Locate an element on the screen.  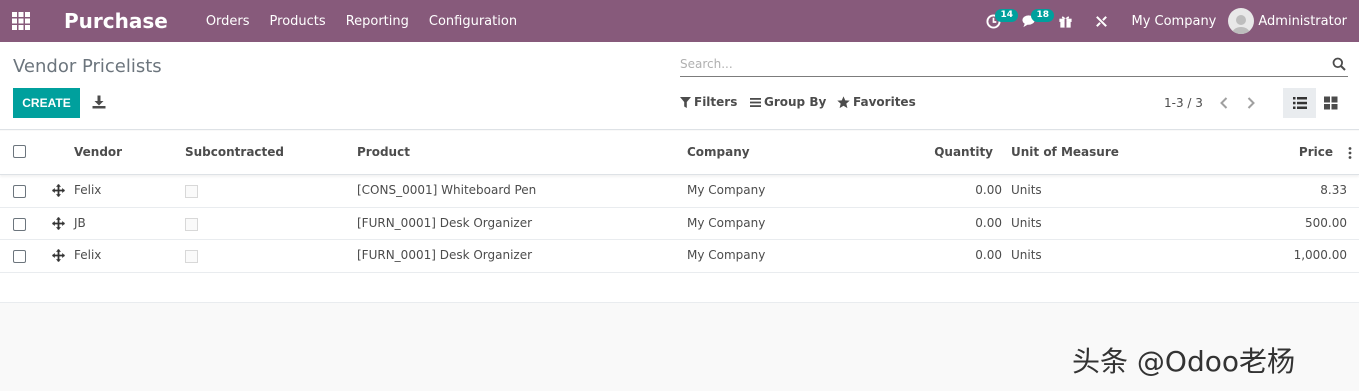
table-footer-row is located at coordinates (679, 288).